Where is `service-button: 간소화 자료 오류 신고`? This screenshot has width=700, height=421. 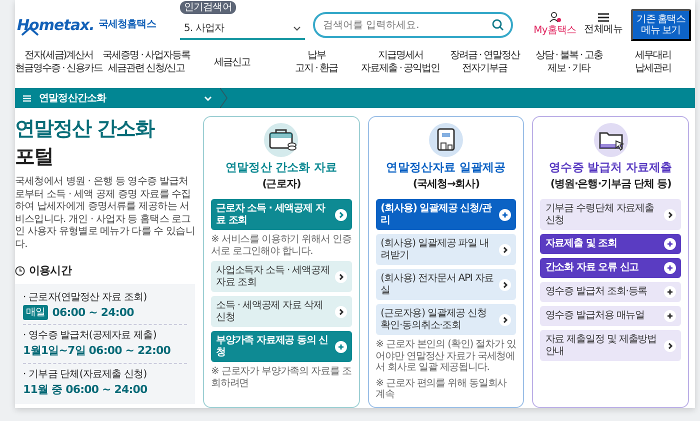
service-button: 간소화 자료 오류 신고 is located at coordinates (611, 268).